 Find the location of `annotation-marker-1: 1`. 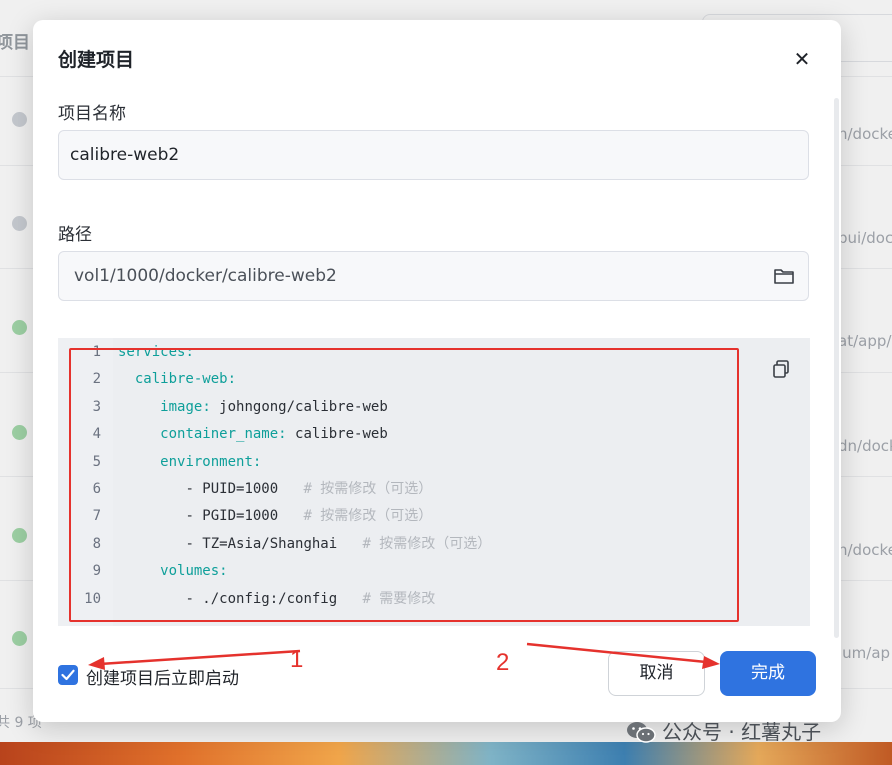

annotation-marker-1: 1 is located at coordinates (297, 659).